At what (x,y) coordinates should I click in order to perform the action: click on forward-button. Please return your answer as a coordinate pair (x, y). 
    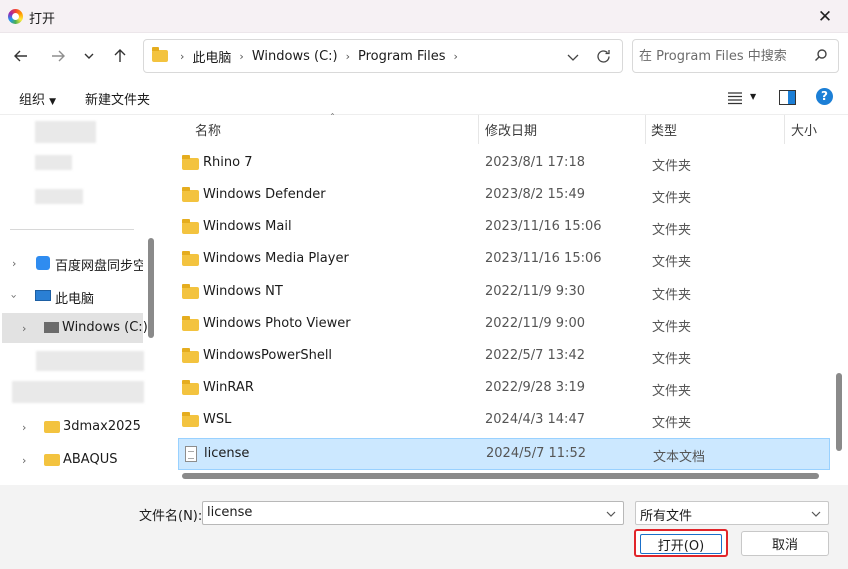
    Looking at the image, I should click on (58, 56).